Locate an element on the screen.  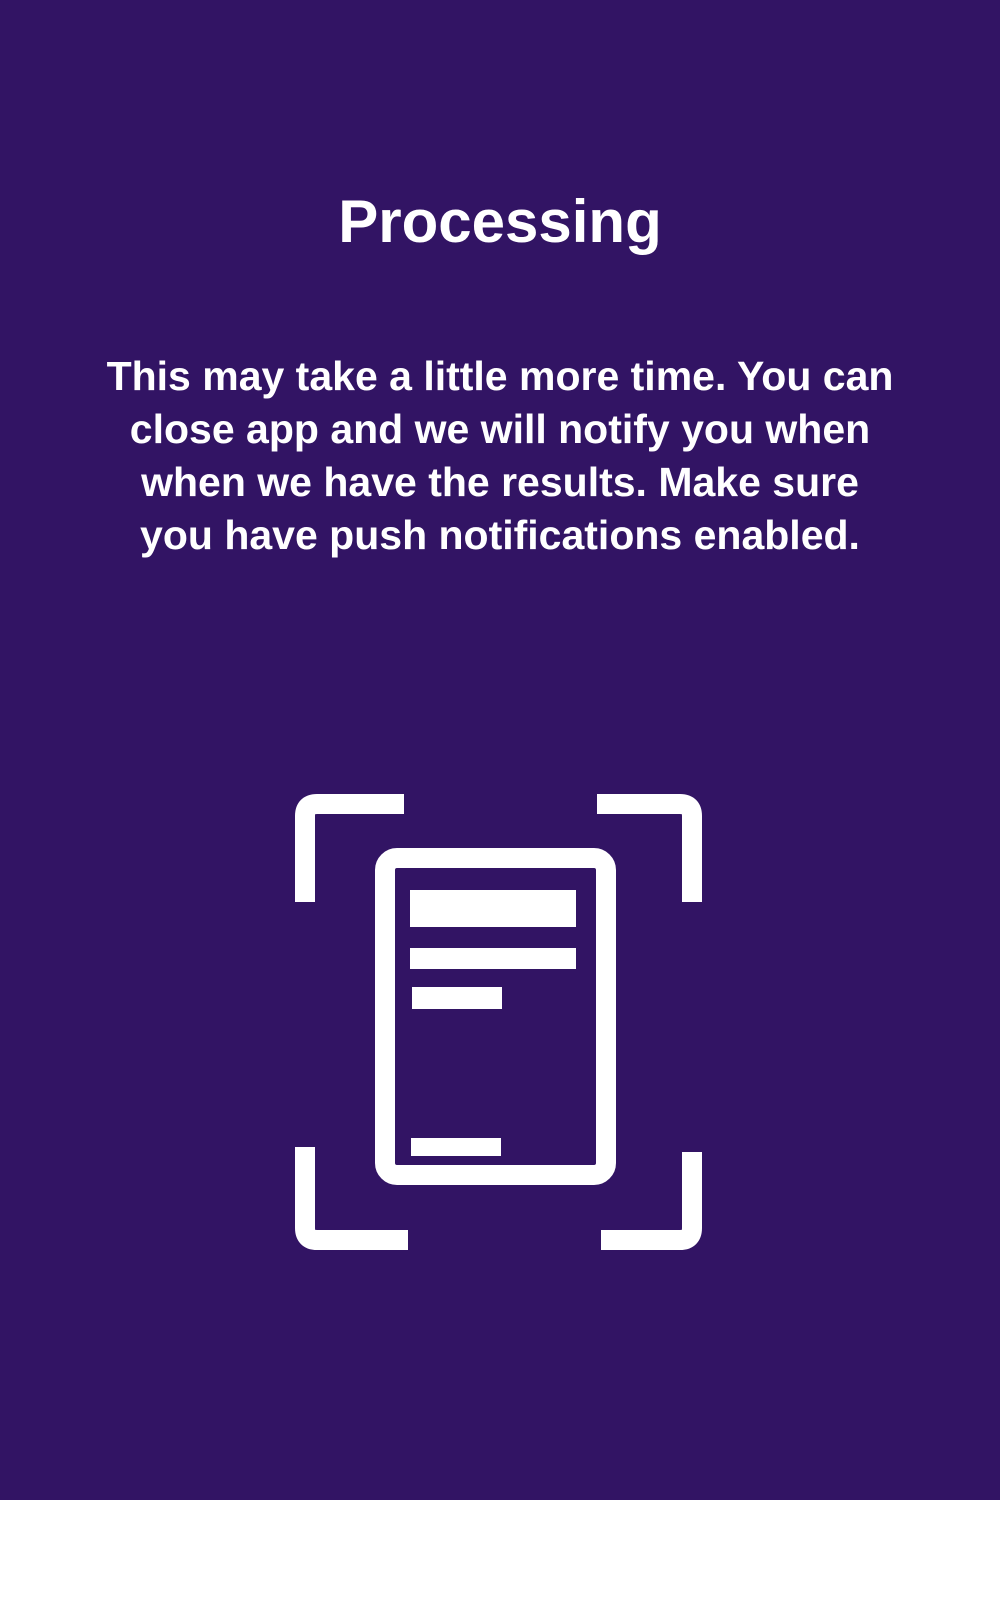
document-scan-icon is located at coordinates (498, 1022).